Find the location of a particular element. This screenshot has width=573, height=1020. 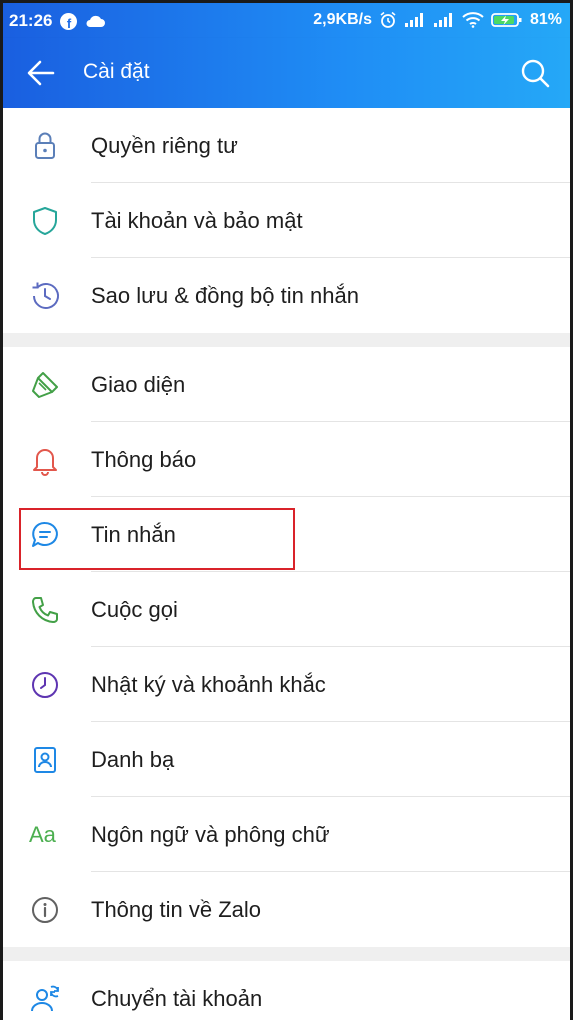

settings-item-notifications: Thông báo is located at coordinates (286, 459).